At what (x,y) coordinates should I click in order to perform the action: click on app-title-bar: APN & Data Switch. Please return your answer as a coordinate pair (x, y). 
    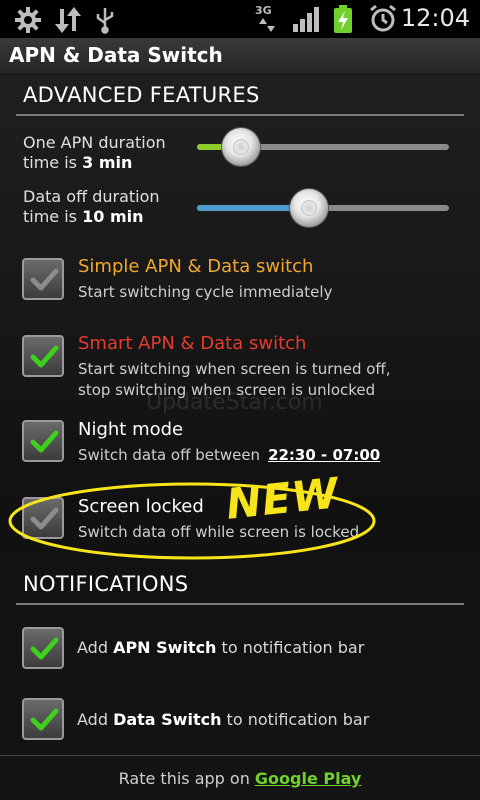
    Looking at the image, I should click on (240, 56).